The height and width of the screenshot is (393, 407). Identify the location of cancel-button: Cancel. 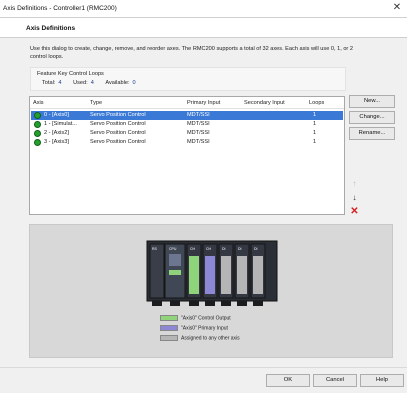
(335, 380).